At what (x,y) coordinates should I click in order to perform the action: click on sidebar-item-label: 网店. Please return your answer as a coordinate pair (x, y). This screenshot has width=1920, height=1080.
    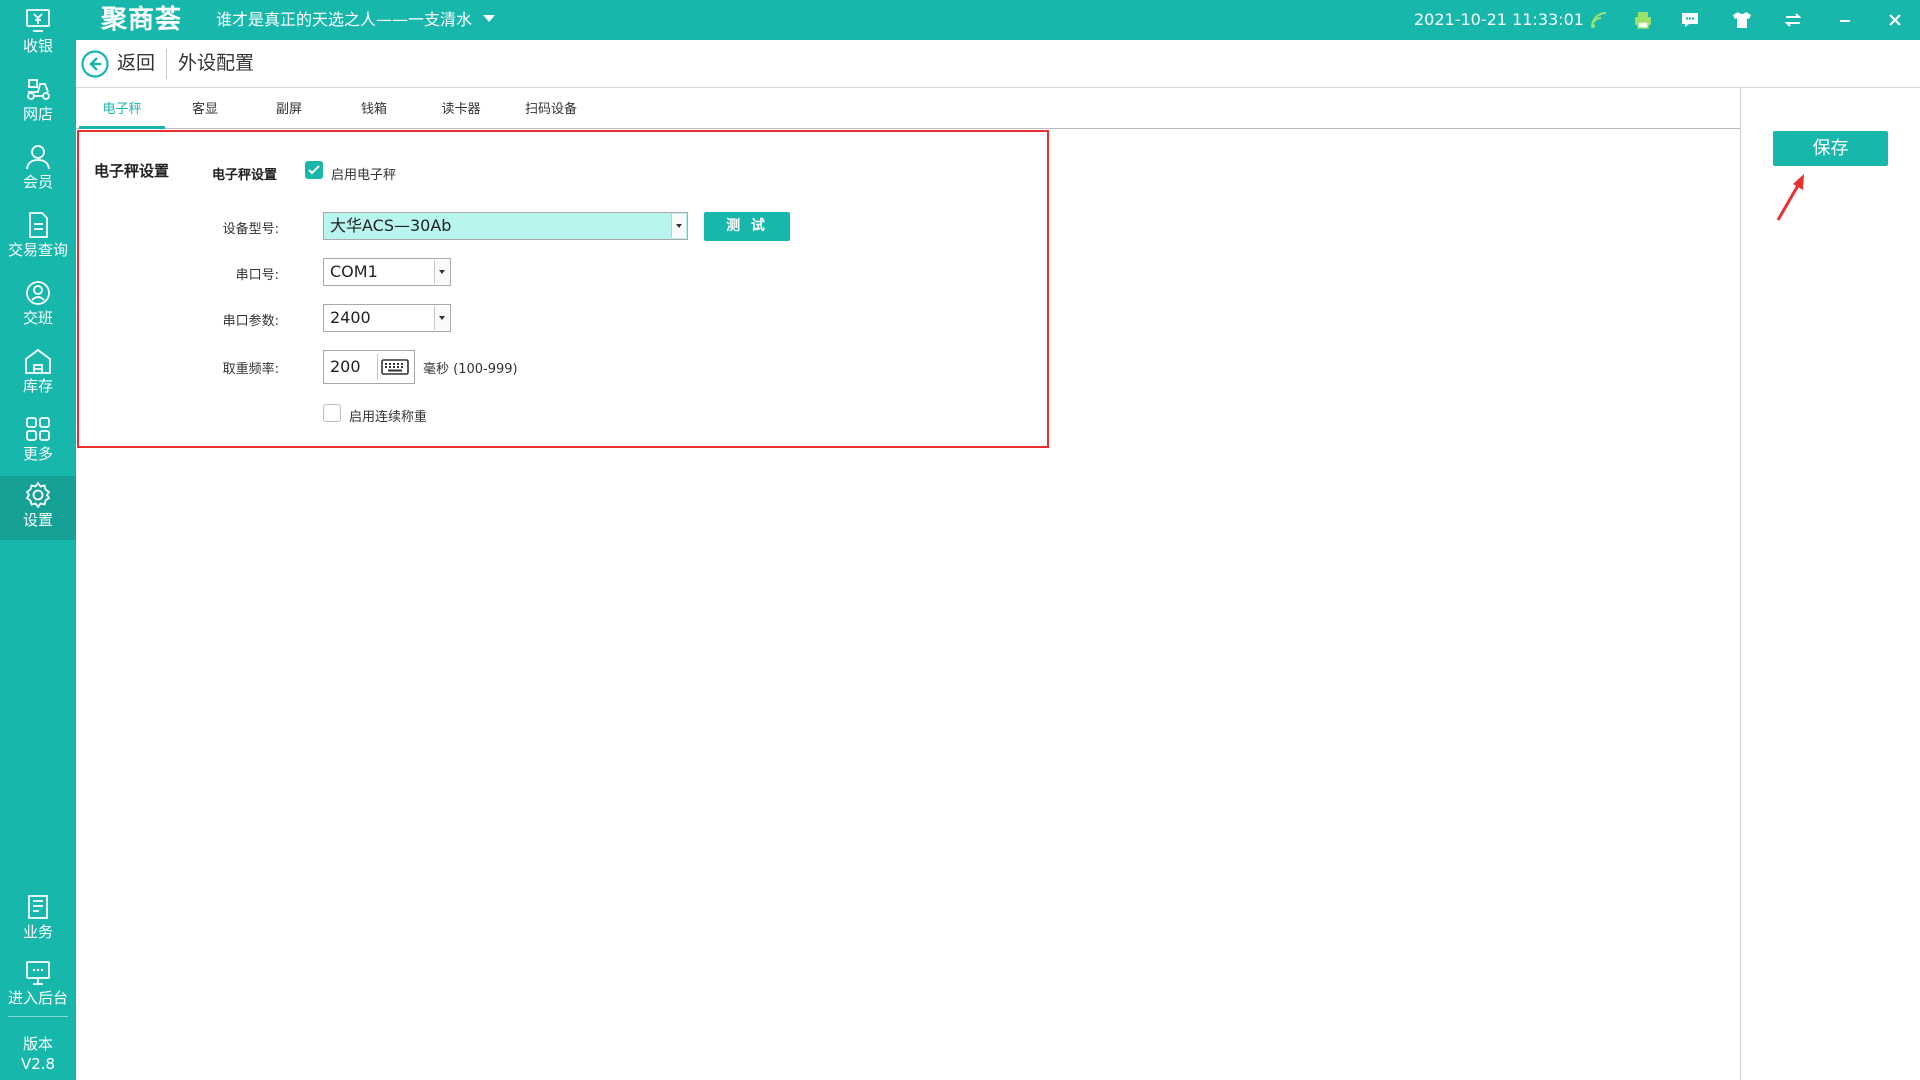
    Looking at the image, I should click on (37, 114).